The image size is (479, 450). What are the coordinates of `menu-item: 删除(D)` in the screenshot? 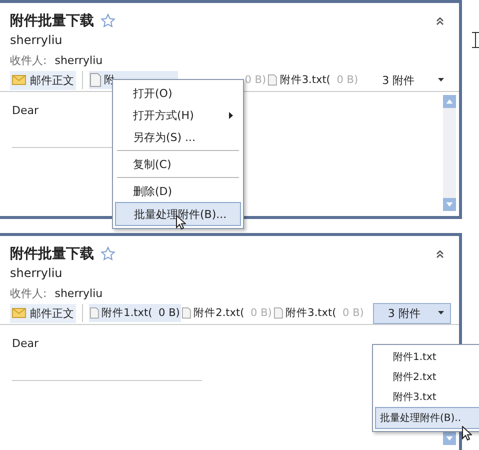 It's located at (178, 191).